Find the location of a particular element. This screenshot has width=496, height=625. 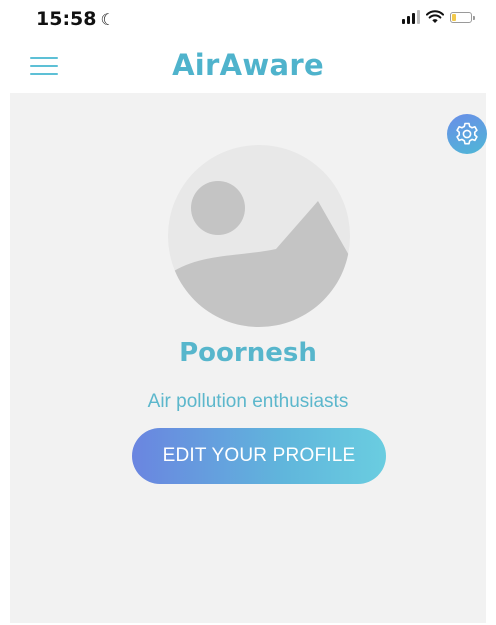

avatar is located at coordinates (259, 236).